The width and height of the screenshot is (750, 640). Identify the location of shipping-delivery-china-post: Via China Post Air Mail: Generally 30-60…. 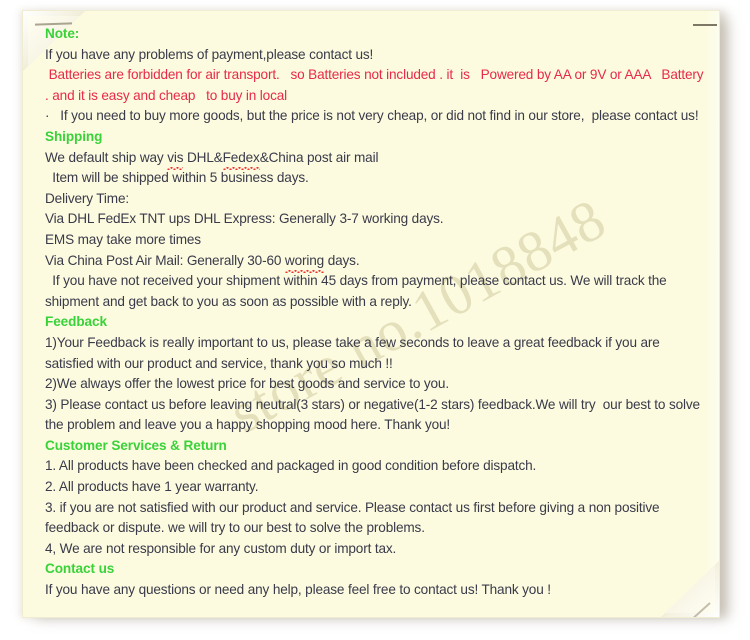
(369, 262).